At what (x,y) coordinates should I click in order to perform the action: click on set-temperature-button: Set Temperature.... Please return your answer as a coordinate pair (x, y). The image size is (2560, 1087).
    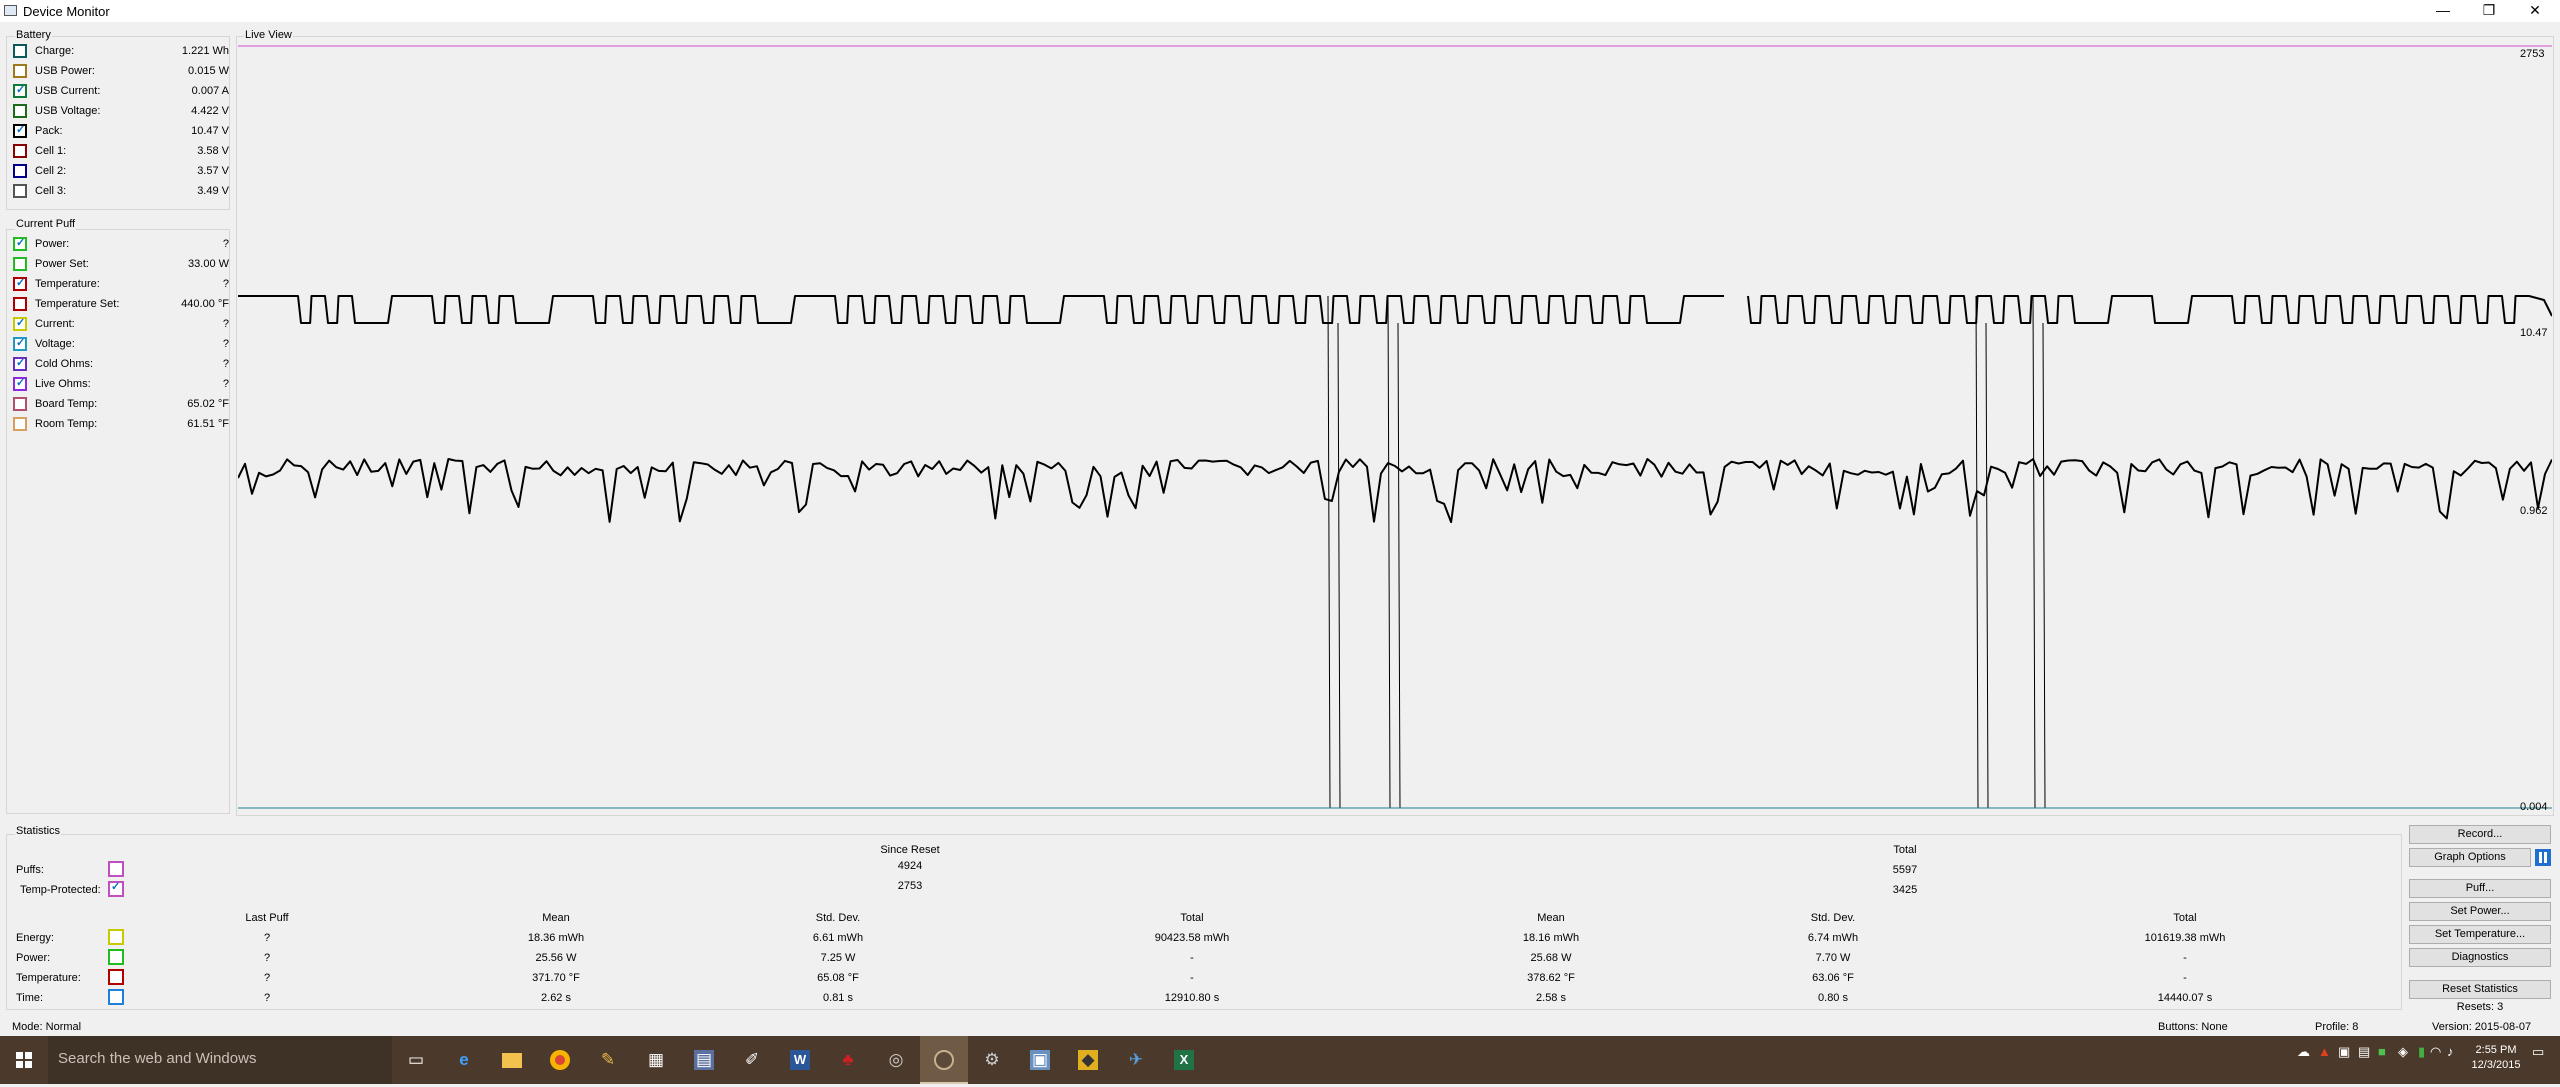
    Looking at the image, I should click on (2480, 934).